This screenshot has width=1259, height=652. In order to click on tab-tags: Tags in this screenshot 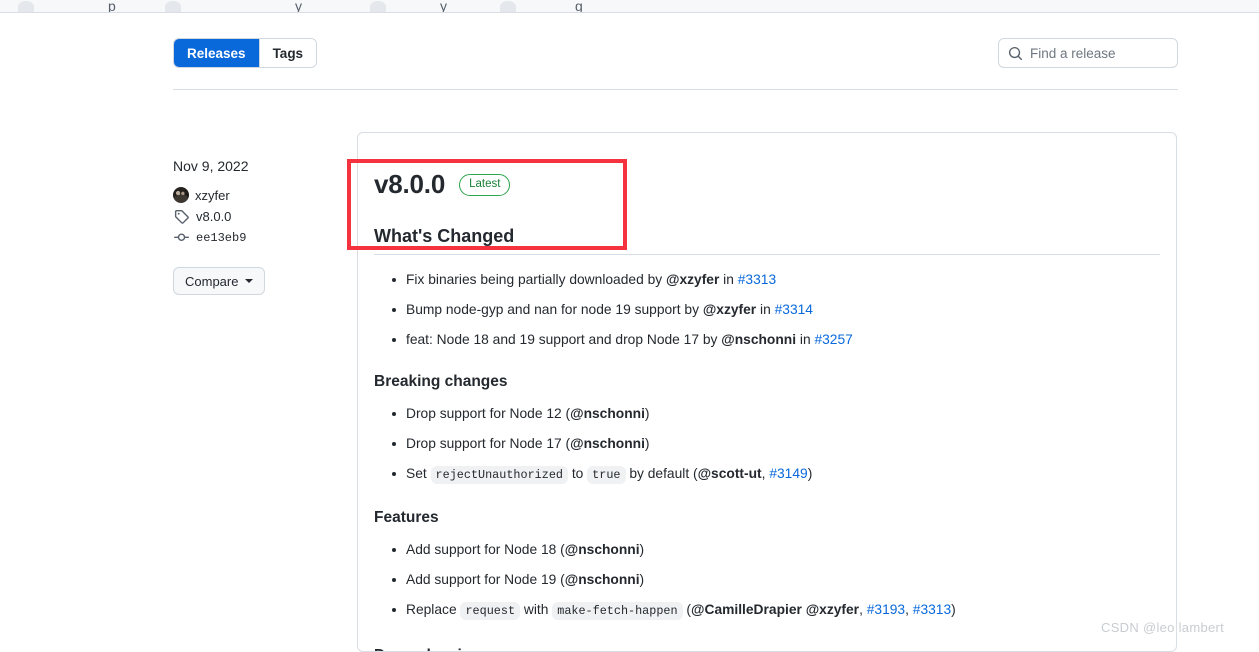, I will do `click(287, 53)`.